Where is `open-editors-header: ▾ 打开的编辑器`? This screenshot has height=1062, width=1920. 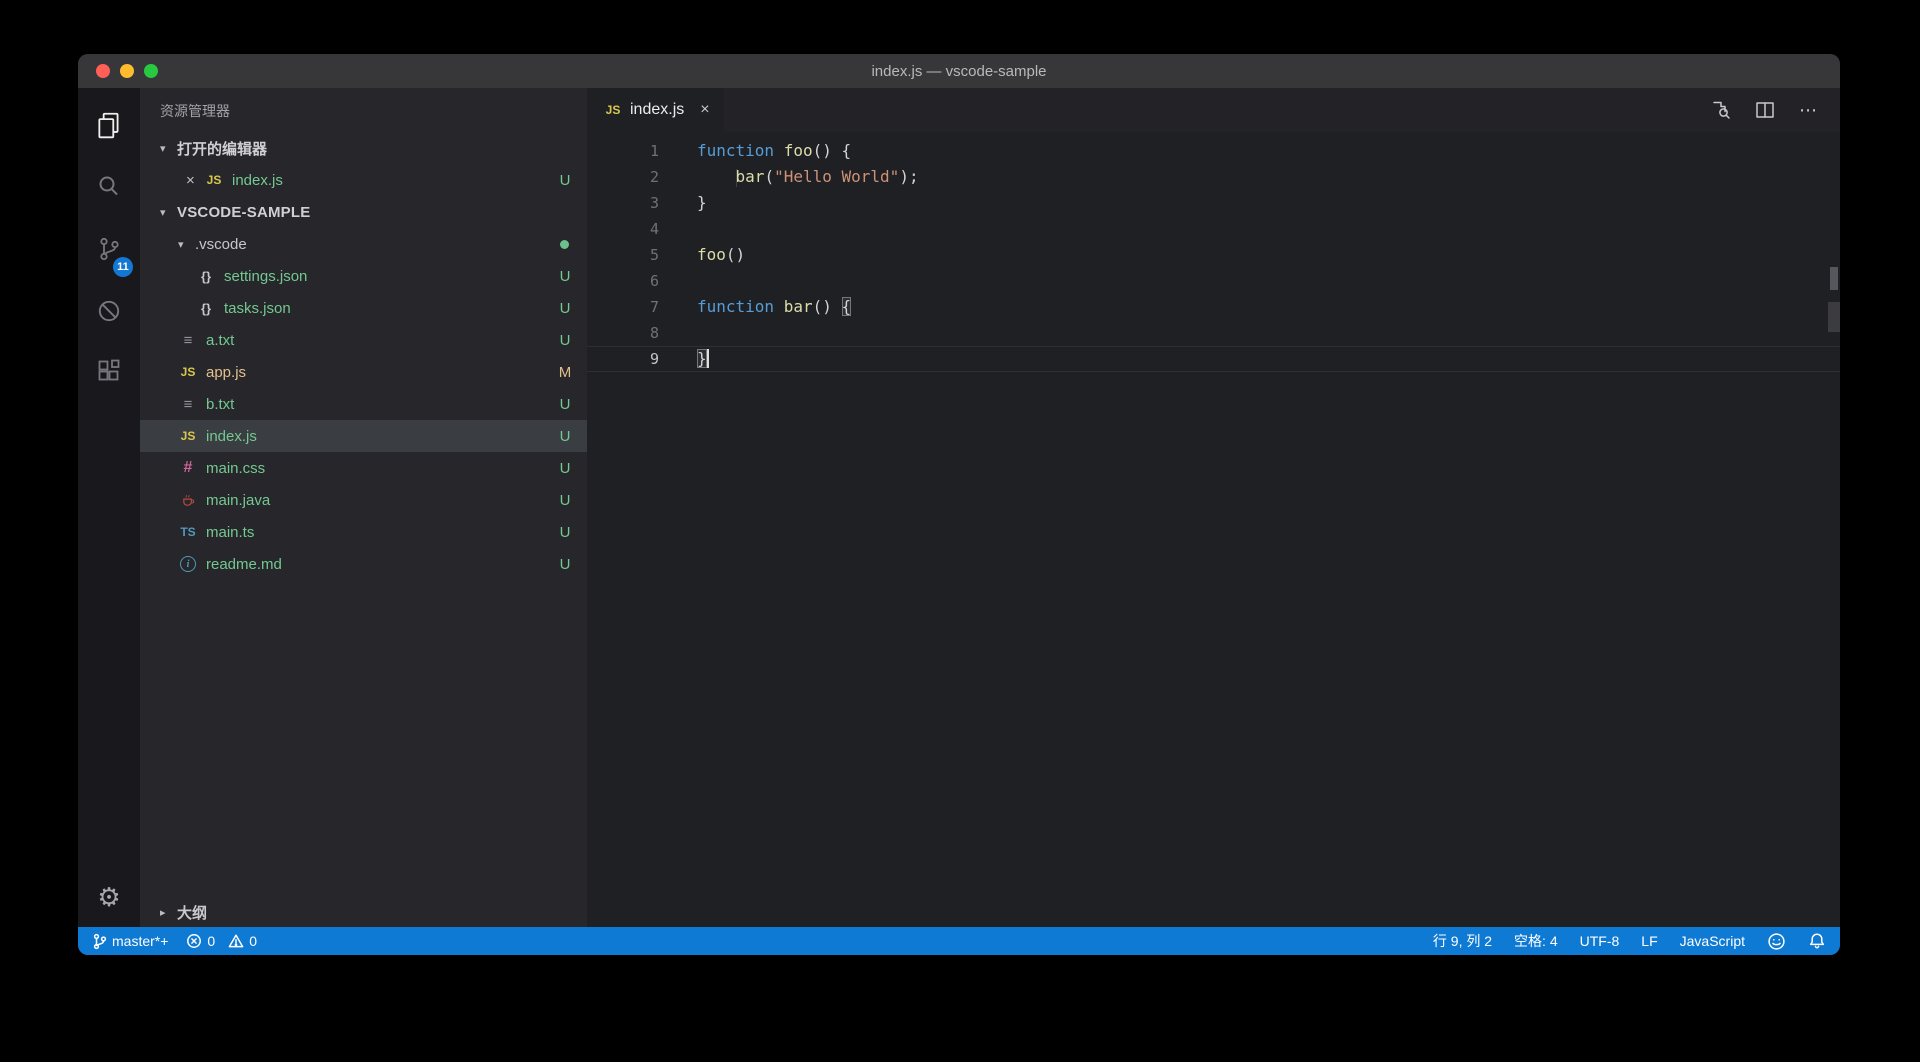 open-editors-header: ▾ 打开的编辑器 is located at coordinates (363, 148).